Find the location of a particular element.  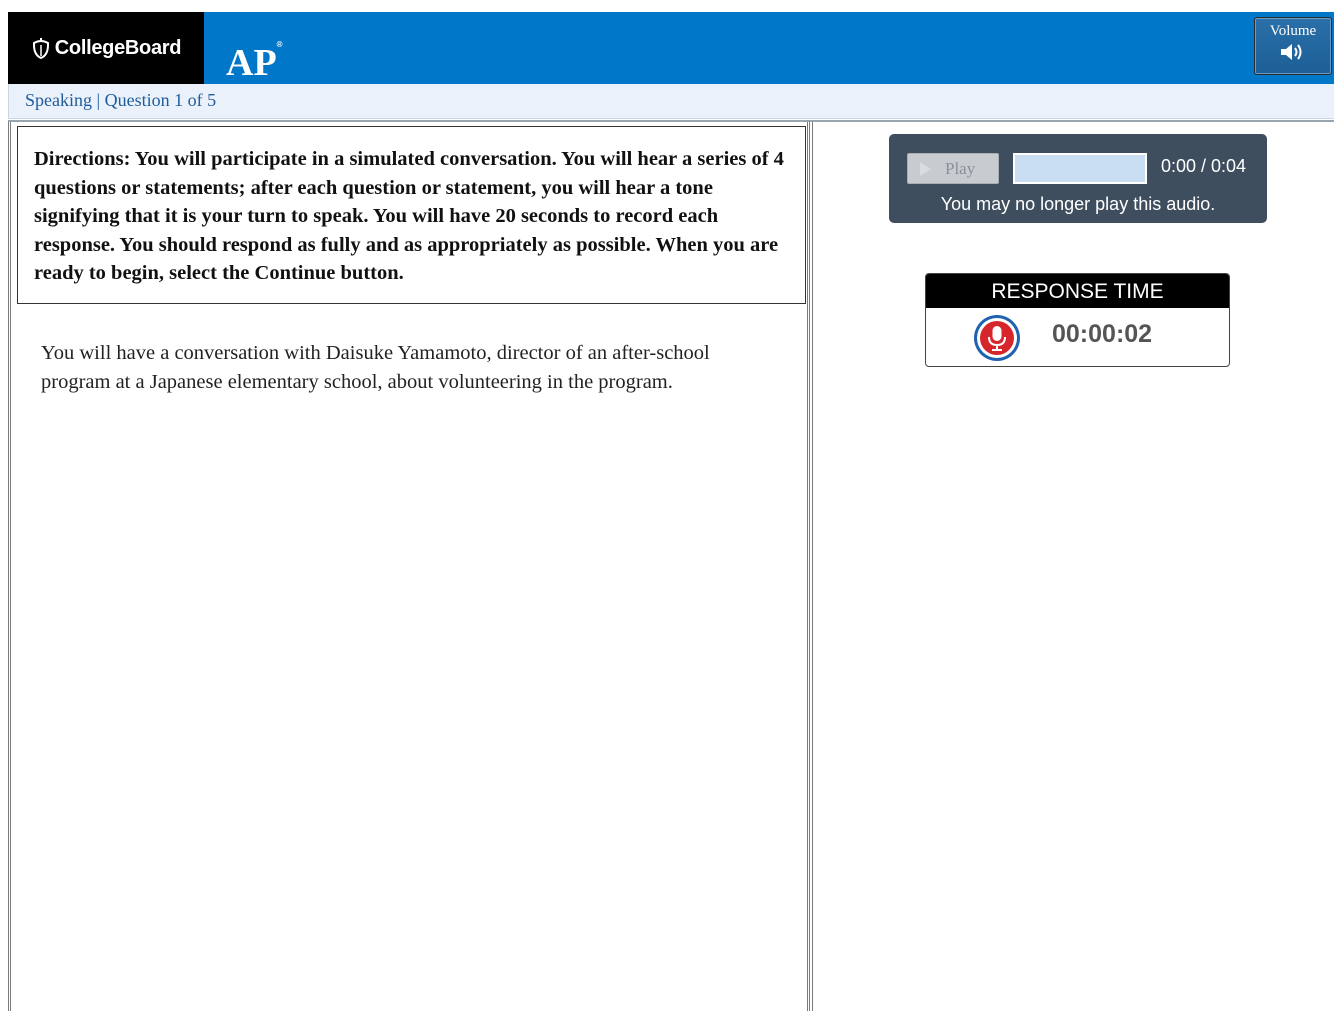

product-name: AP is located at coordinates (251, 63).